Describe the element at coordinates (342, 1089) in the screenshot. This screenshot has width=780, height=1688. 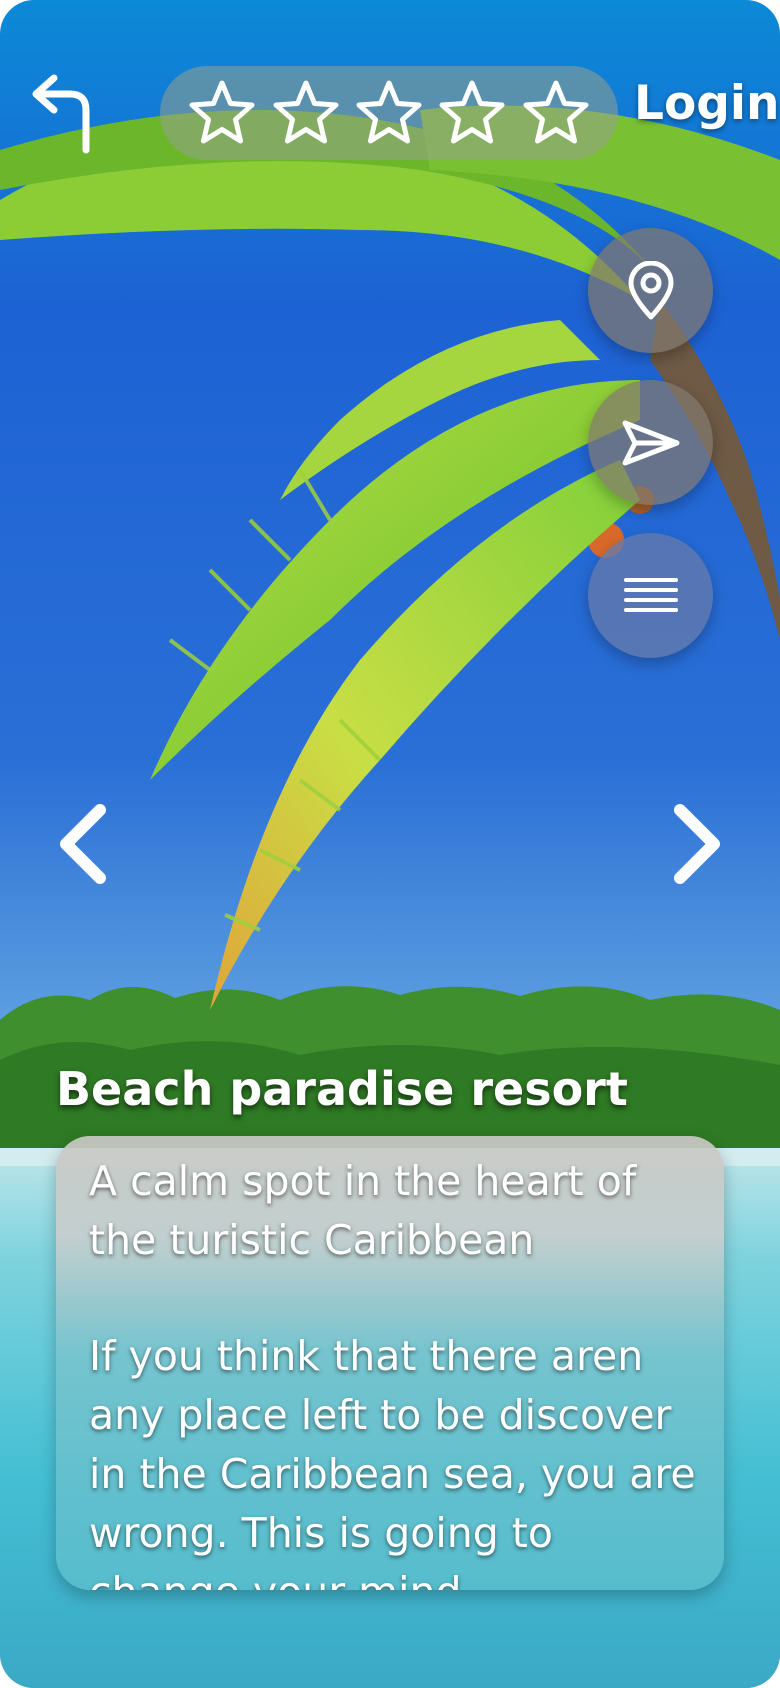
I see `place-title: Beach paradise resort` at that location.